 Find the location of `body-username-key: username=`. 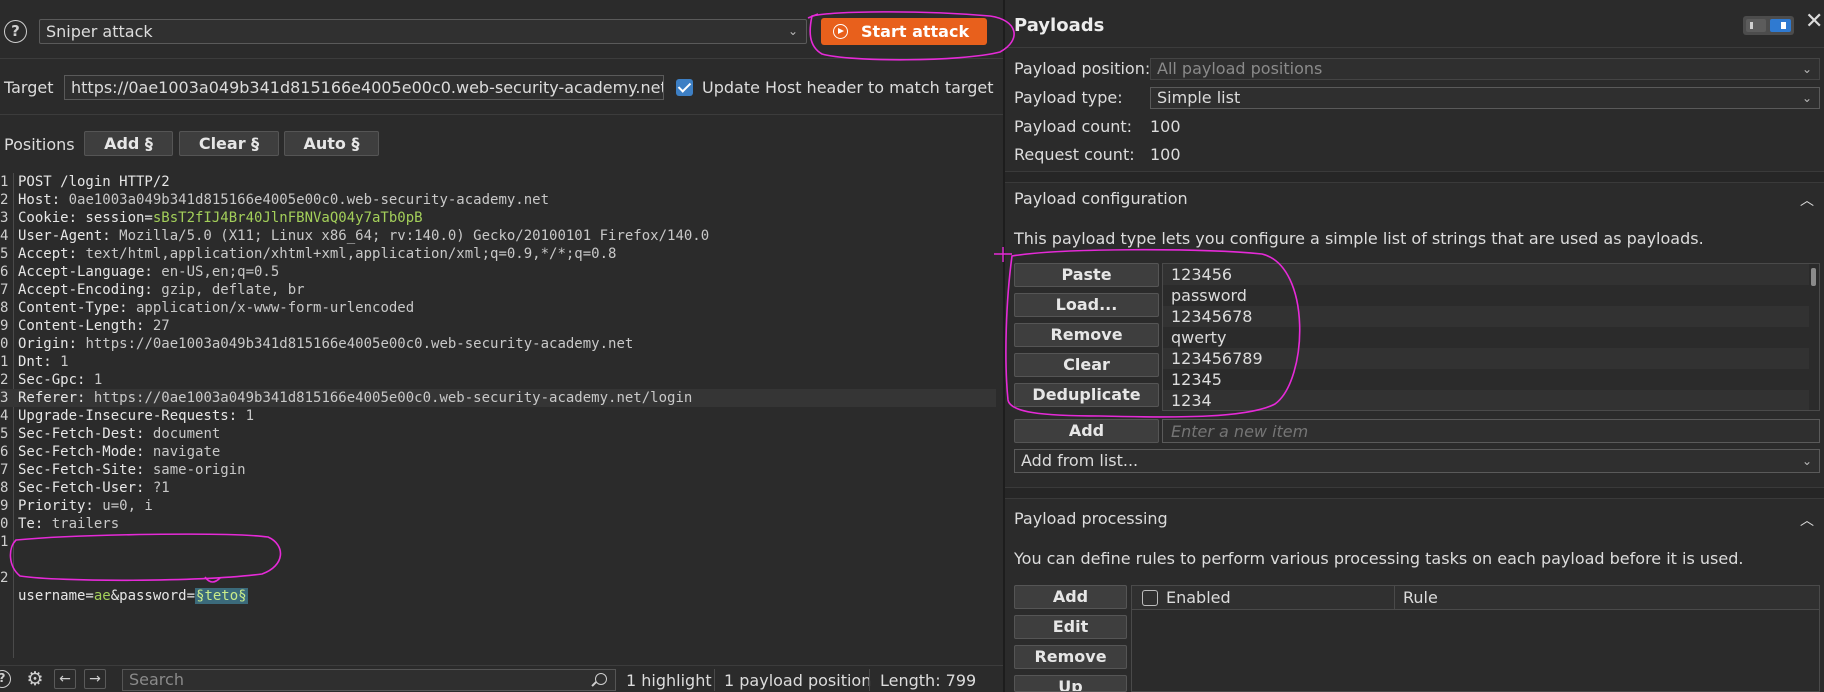

body-username-key: username= is located at coordinates (56, 596).